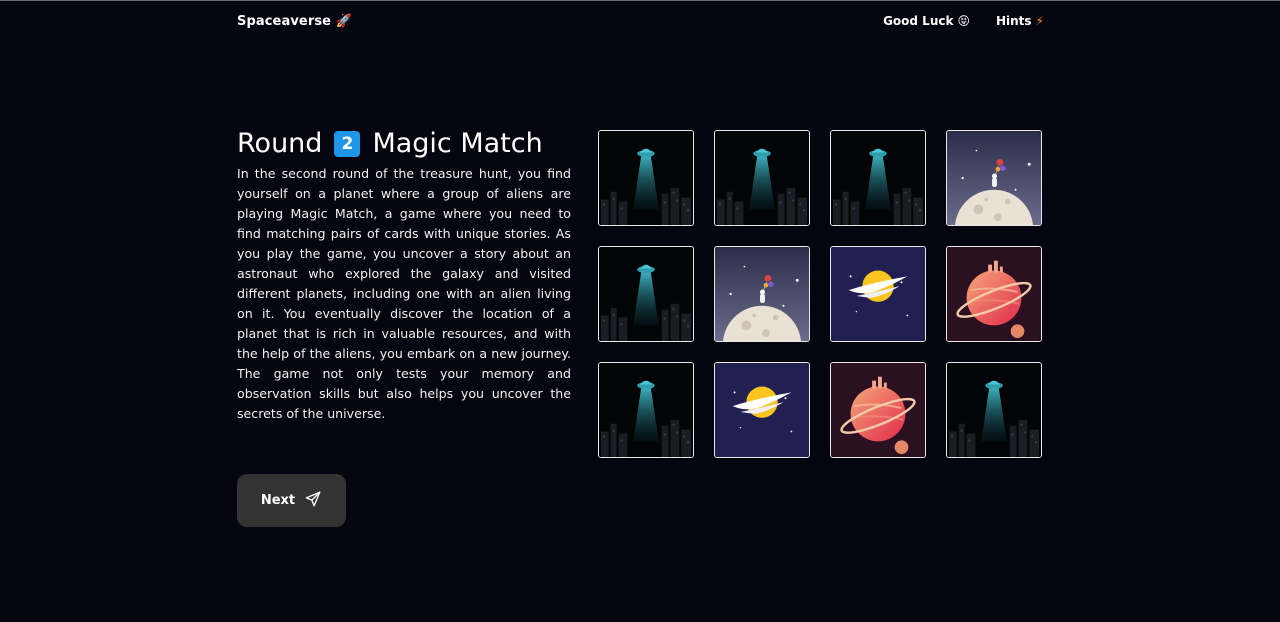  I want to click on next-button: Next, so click(291, 500).